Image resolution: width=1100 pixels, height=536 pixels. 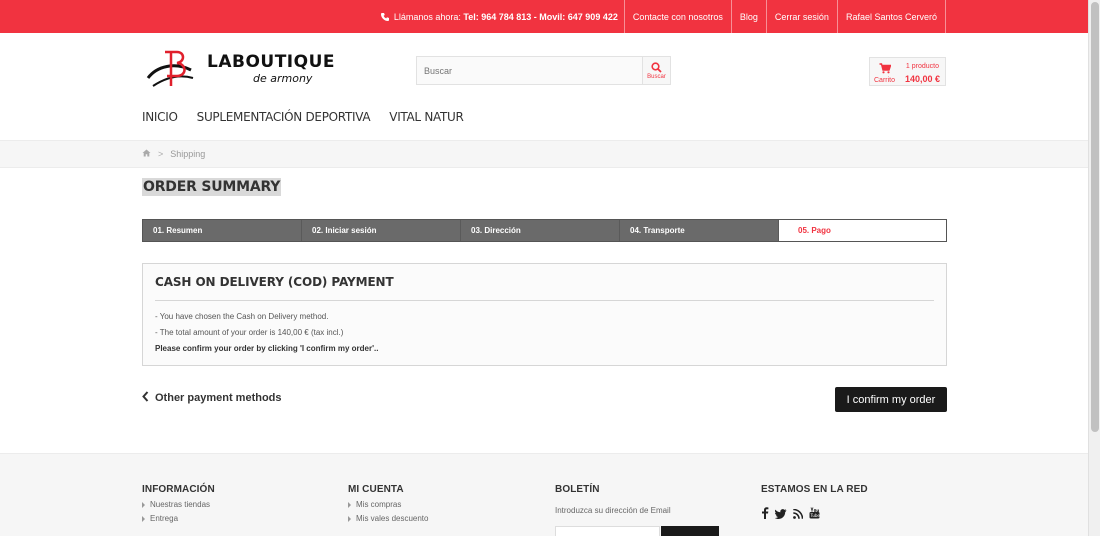 I want to click on footer-link-stores: Nuestras tiendas, so click(x=178, y=504).